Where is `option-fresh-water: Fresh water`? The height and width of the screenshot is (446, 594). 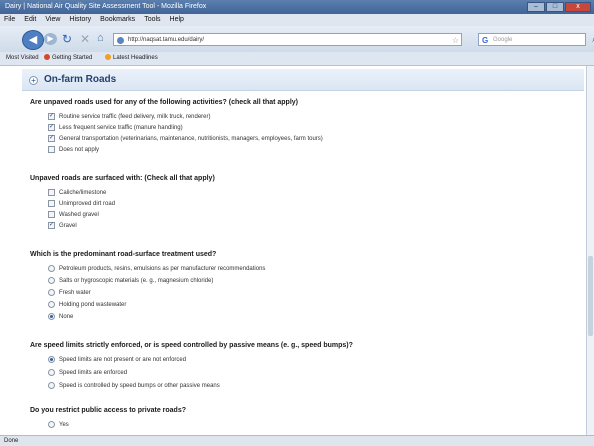 option-fresh-water: Fresh water is located at coordinates (69, 293).